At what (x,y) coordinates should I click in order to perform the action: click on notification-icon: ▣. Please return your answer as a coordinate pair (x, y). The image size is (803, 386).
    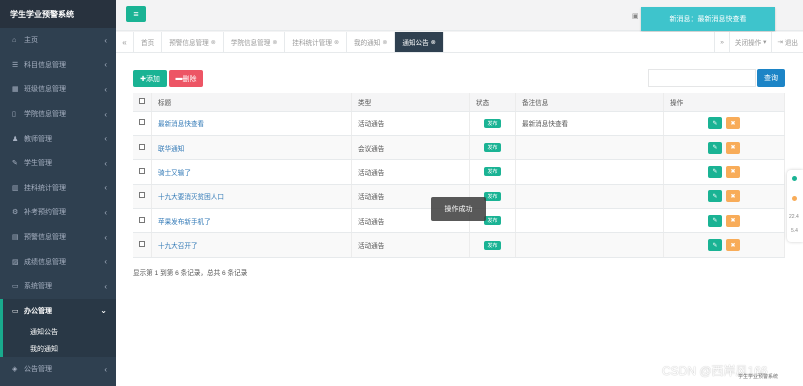
    Looking at the image, I should click on (635, 16).